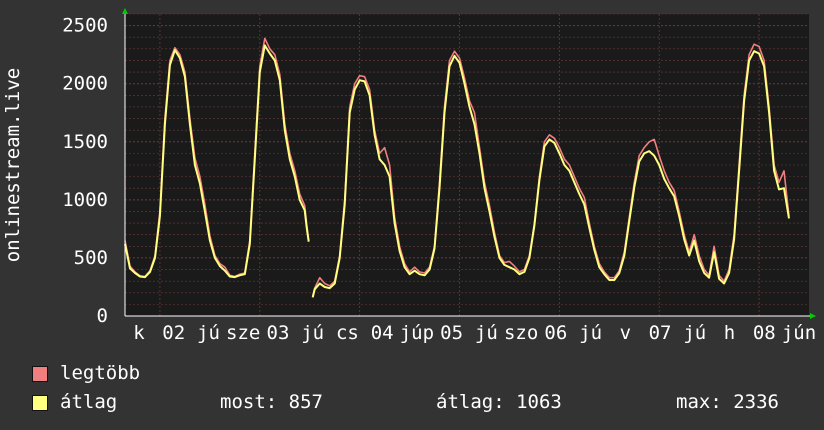 This screenshot has width=824, height=430. What do you see at coordinates (125, 11) in the screenshot?
I see `y-axis-arrow` at bounding box center [125, 11].